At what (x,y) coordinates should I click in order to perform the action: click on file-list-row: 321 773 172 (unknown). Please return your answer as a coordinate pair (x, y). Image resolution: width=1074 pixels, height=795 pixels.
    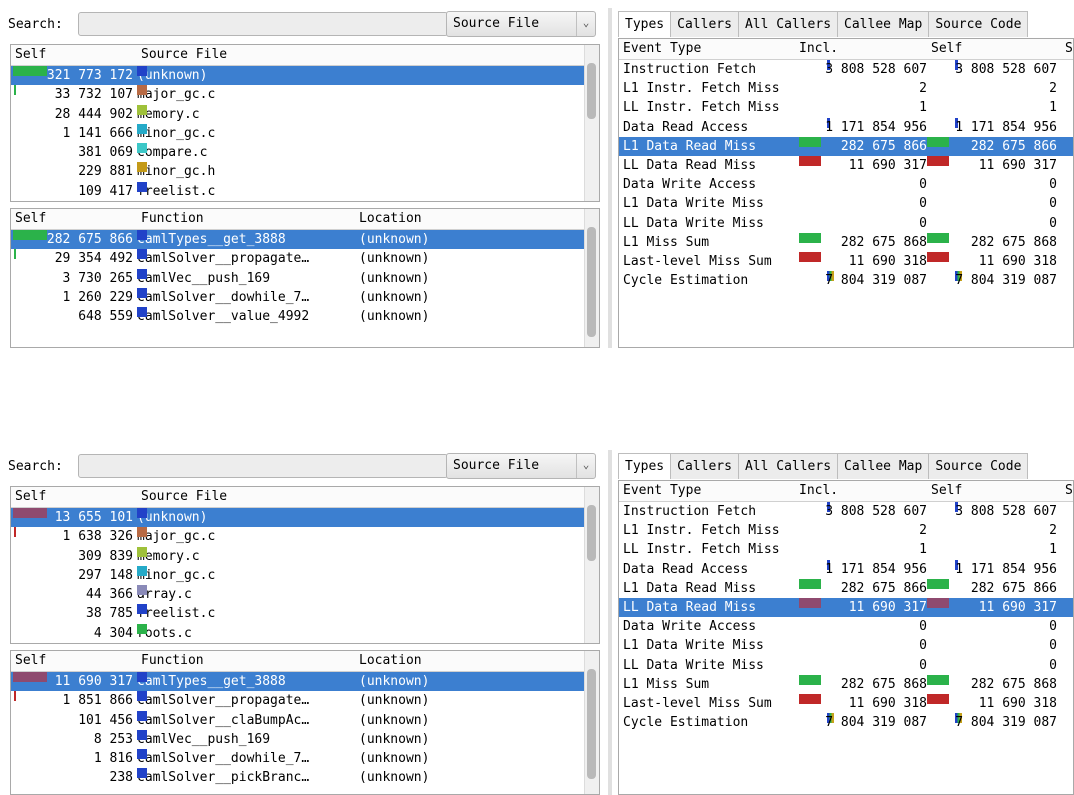
    Looking at the image, I should click on (305, 76).